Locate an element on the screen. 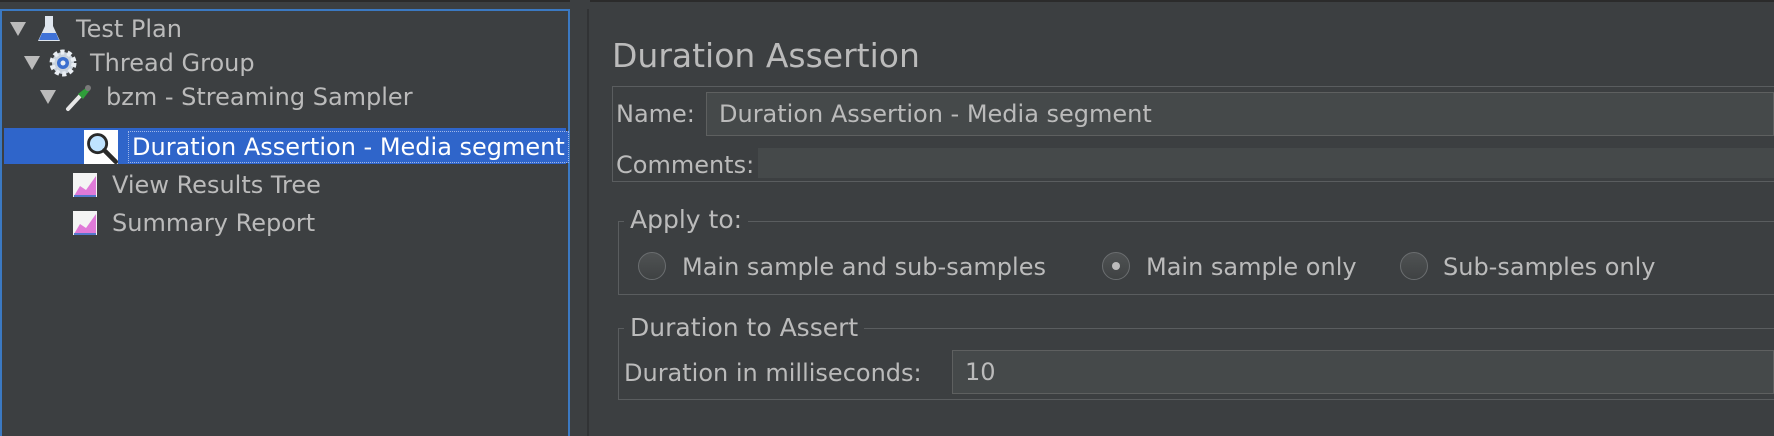  duration-legend: Duration to Assert is located at coordinates (744, 327).